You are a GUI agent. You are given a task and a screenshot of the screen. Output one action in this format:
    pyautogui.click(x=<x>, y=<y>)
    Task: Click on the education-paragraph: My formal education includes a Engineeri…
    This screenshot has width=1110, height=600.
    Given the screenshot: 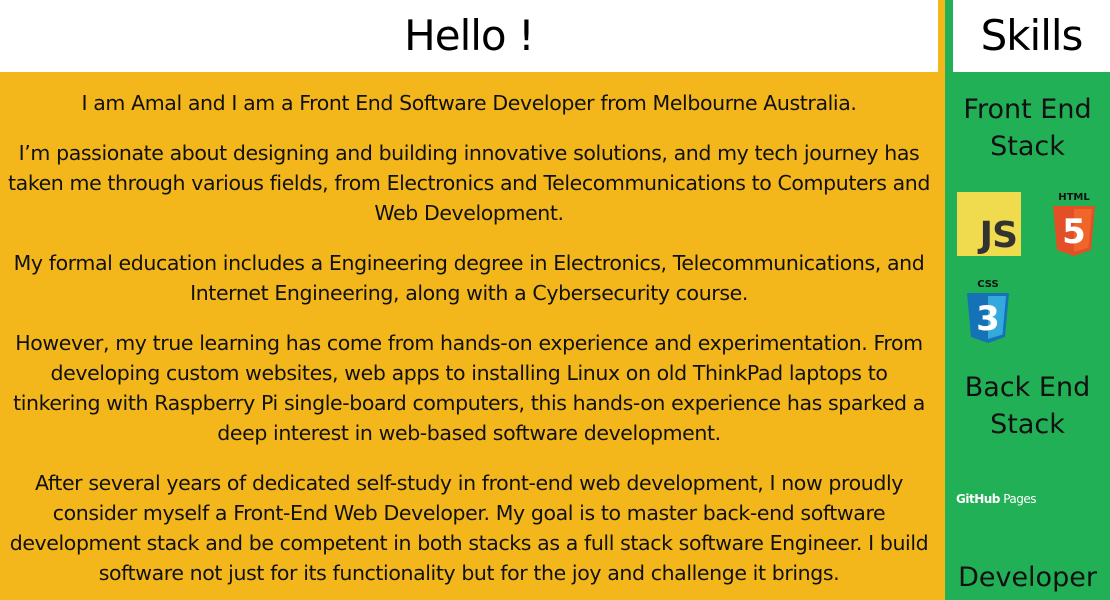 What is the action you would take?
    pyautogui.click(x=469, y=278)
    